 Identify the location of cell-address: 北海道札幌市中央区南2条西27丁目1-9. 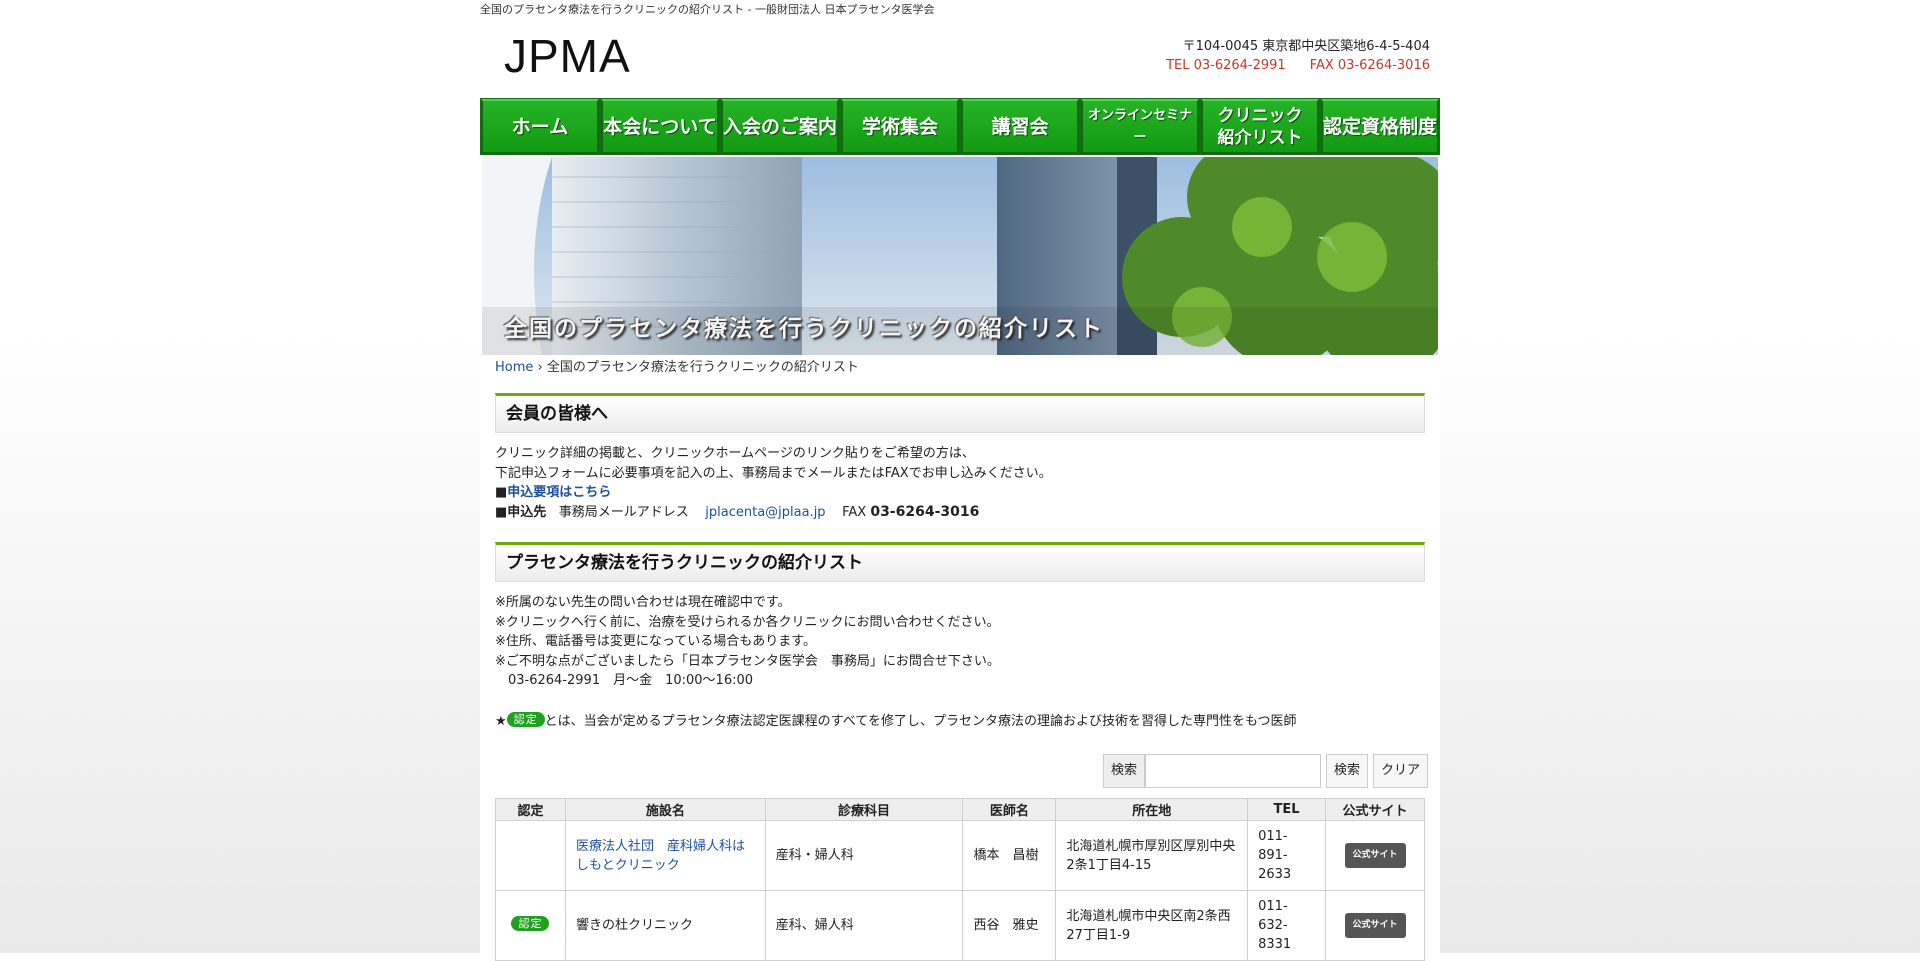
(1152, 925).